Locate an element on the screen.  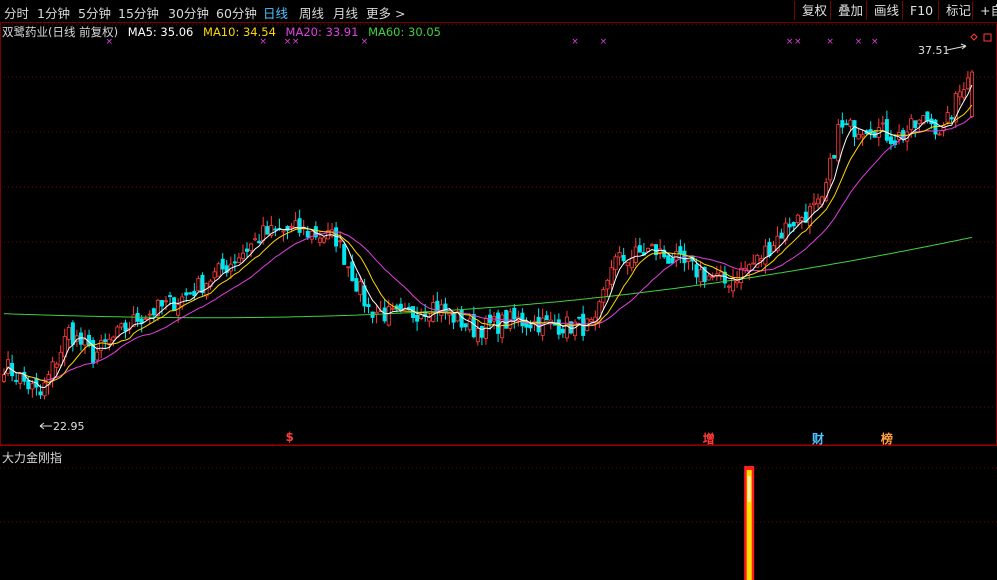
period-tab-0: 分时 is located at coordinates (16, 12).